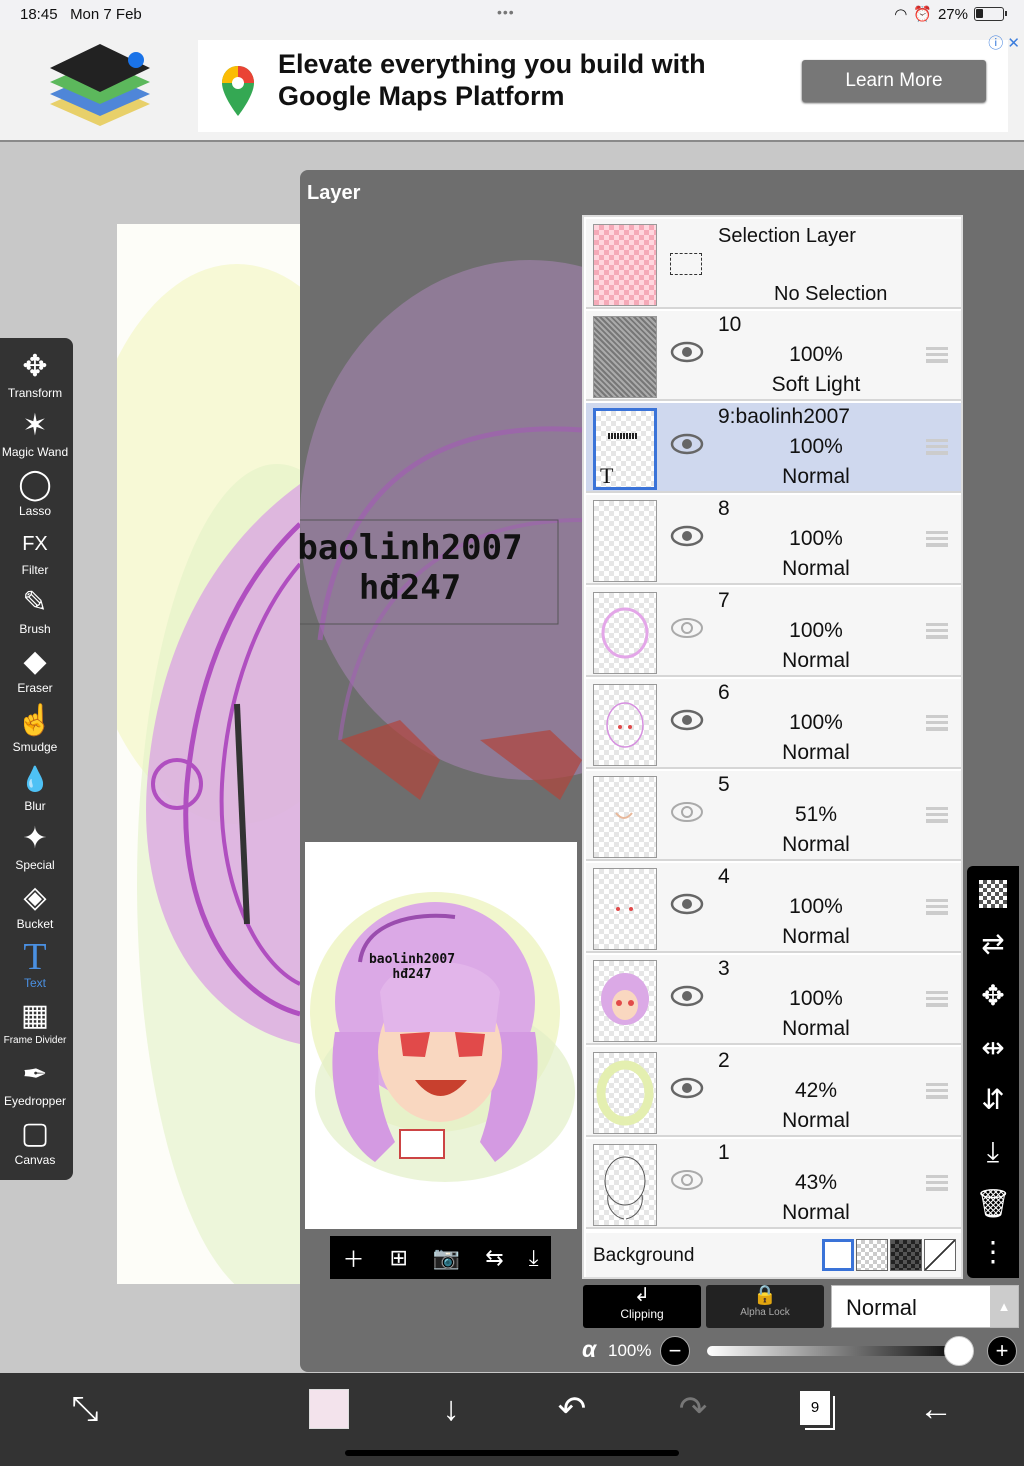  Describe the element at coordinates (35, 838) in the screenshot. I see `special-icon: ✦` at that location.